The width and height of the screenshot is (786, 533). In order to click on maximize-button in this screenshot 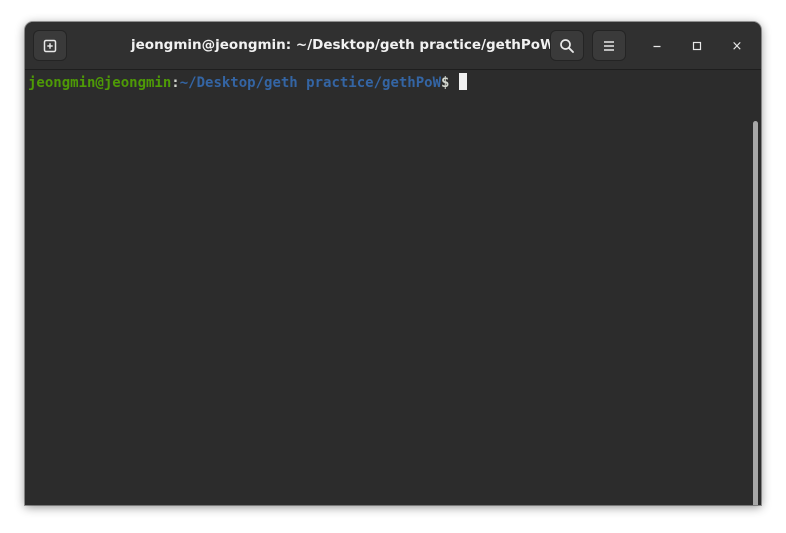, I will do `click(697, 46)`.